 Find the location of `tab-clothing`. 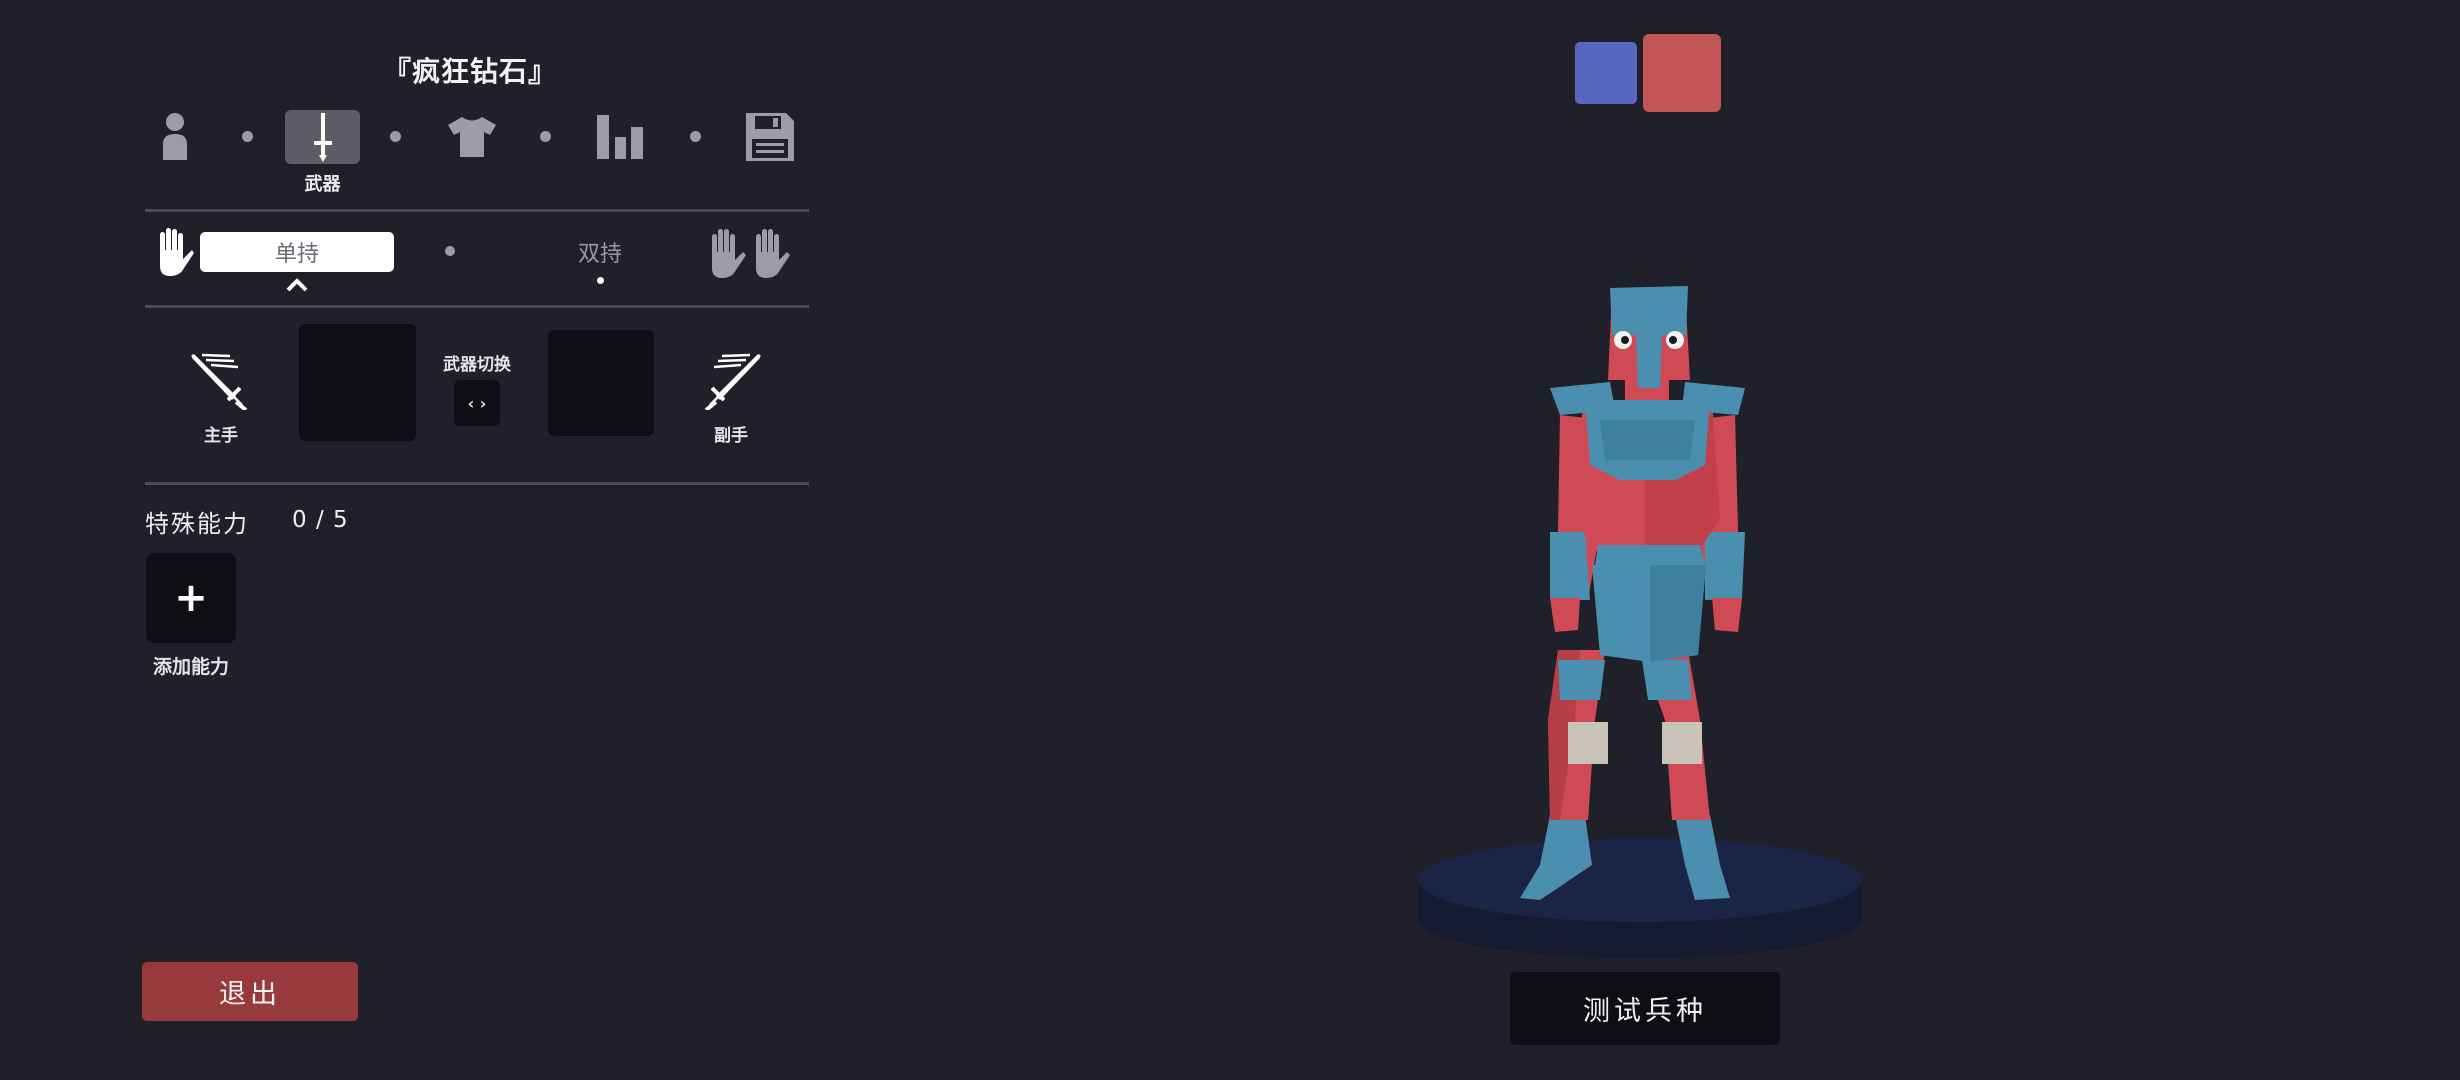

tab-clothing is located at coordinates (472, 137).